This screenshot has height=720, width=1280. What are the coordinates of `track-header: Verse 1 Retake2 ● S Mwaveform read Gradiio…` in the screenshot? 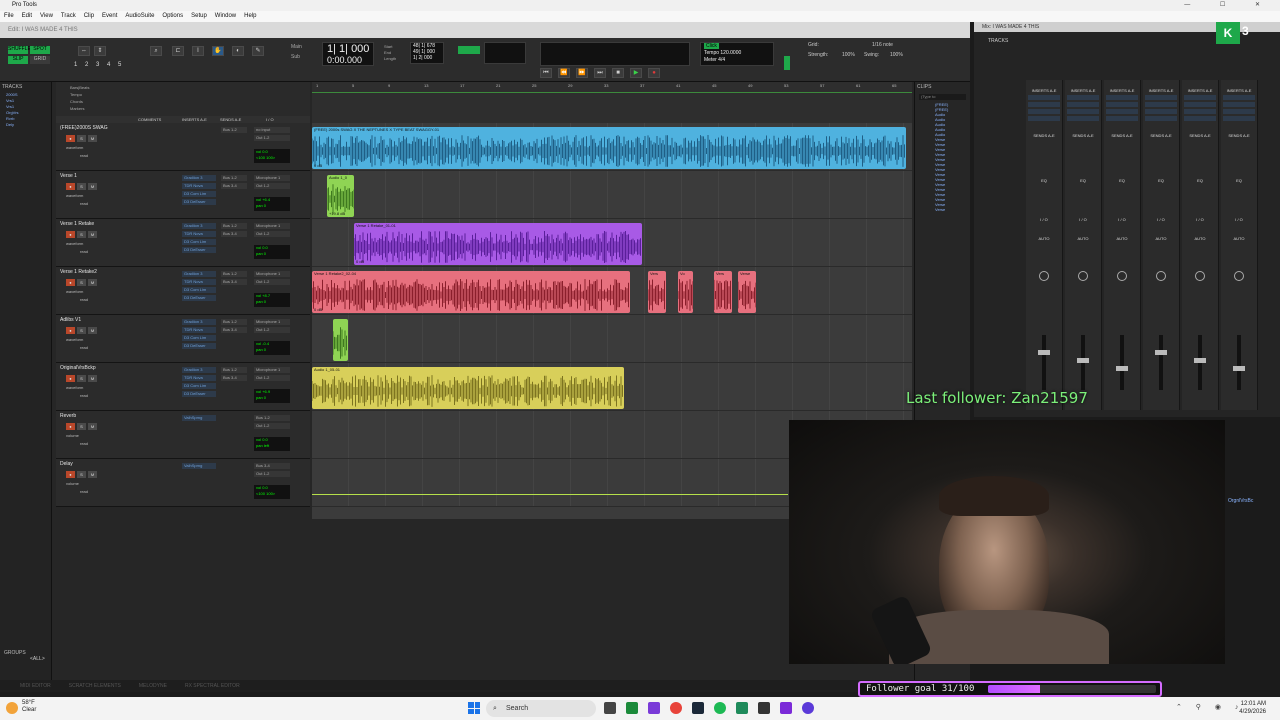 It's located at (183, 291).